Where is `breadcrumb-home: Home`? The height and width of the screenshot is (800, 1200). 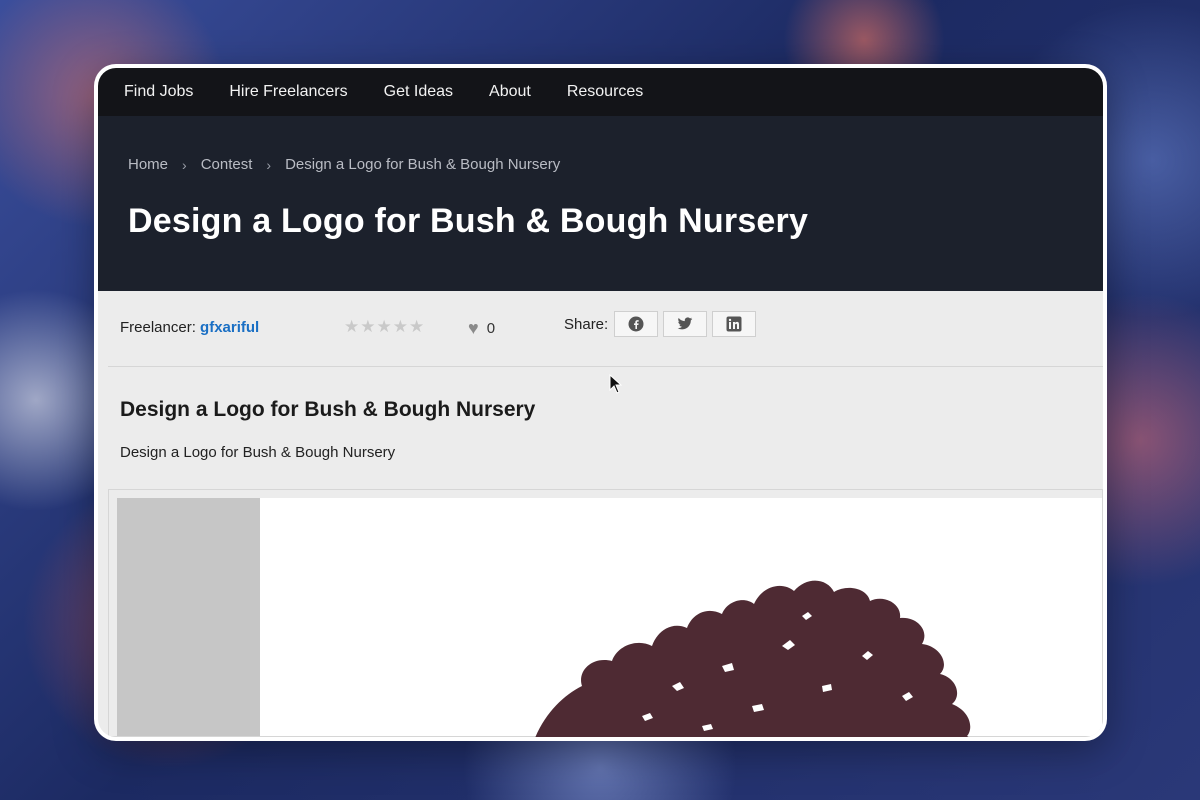
breadcrumb-home: Home is located at coordinates (148, 164).